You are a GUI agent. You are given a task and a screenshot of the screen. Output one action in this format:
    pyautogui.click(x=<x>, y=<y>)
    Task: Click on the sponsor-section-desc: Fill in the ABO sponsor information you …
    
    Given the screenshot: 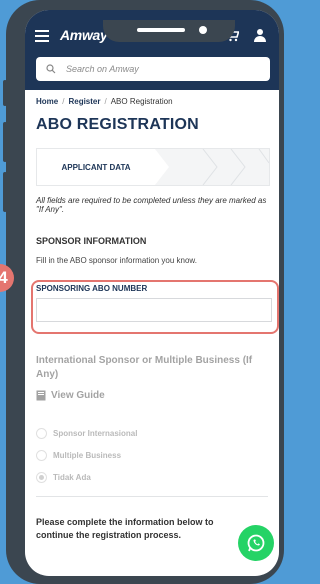 What is the action you would take?
    pyautogui.click(x=116, y=260)
    